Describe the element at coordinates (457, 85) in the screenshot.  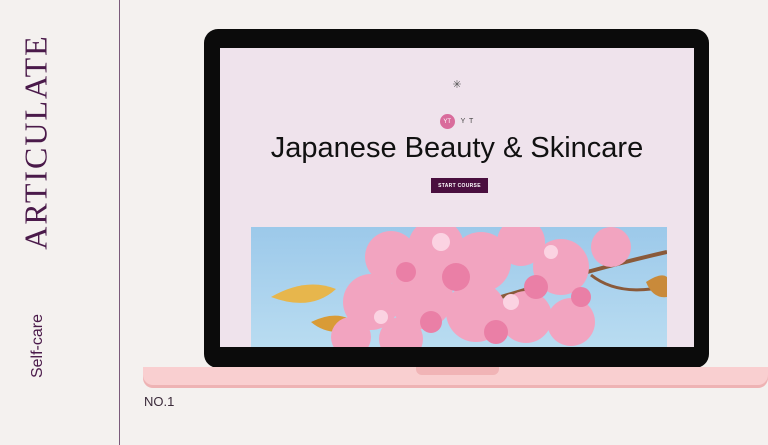
I see `sparkle-icon: ✳` at that location.